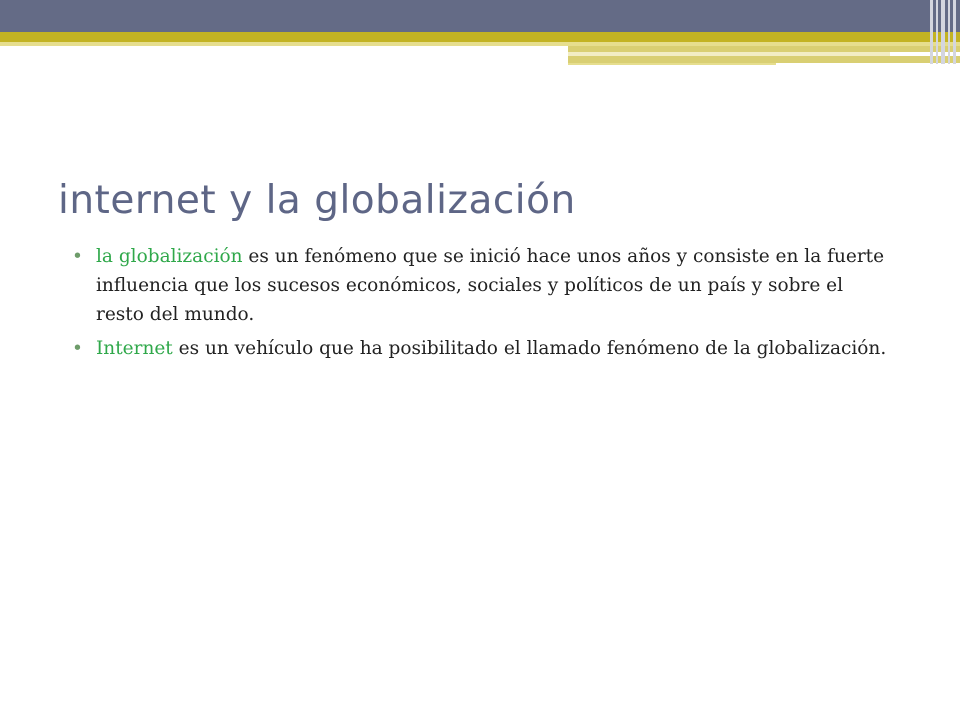 The height and width of the screenshot is (720, 960). What do you see at coordinates (134, 348) in the screenshot?
I see `bullet-highlight: Internet` at bounding box center [134, 348].